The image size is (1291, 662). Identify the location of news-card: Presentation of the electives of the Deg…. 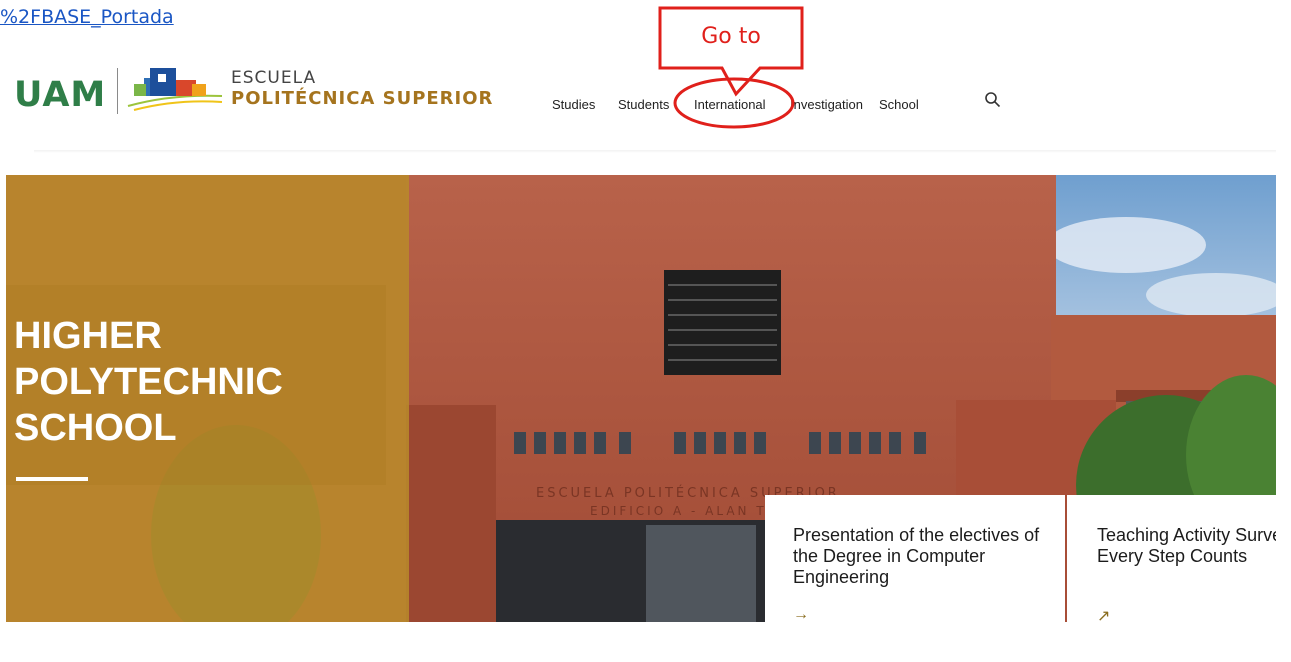
(915, 575).